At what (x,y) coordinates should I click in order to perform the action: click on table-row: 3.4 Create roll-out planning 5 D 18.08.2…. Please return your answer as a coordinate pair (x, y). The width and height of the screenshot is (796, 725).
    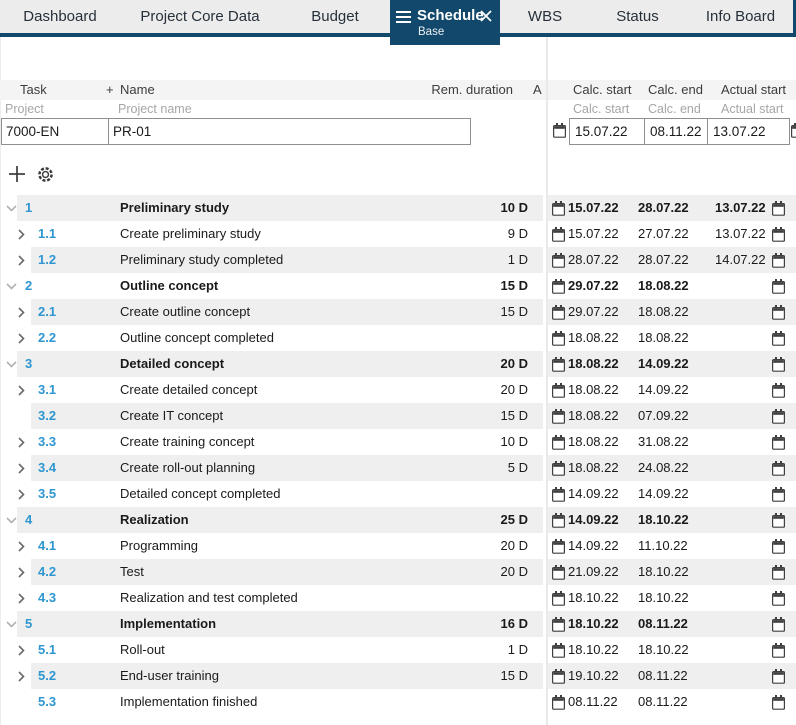
    Looking at the image, I should click on (398, 468).